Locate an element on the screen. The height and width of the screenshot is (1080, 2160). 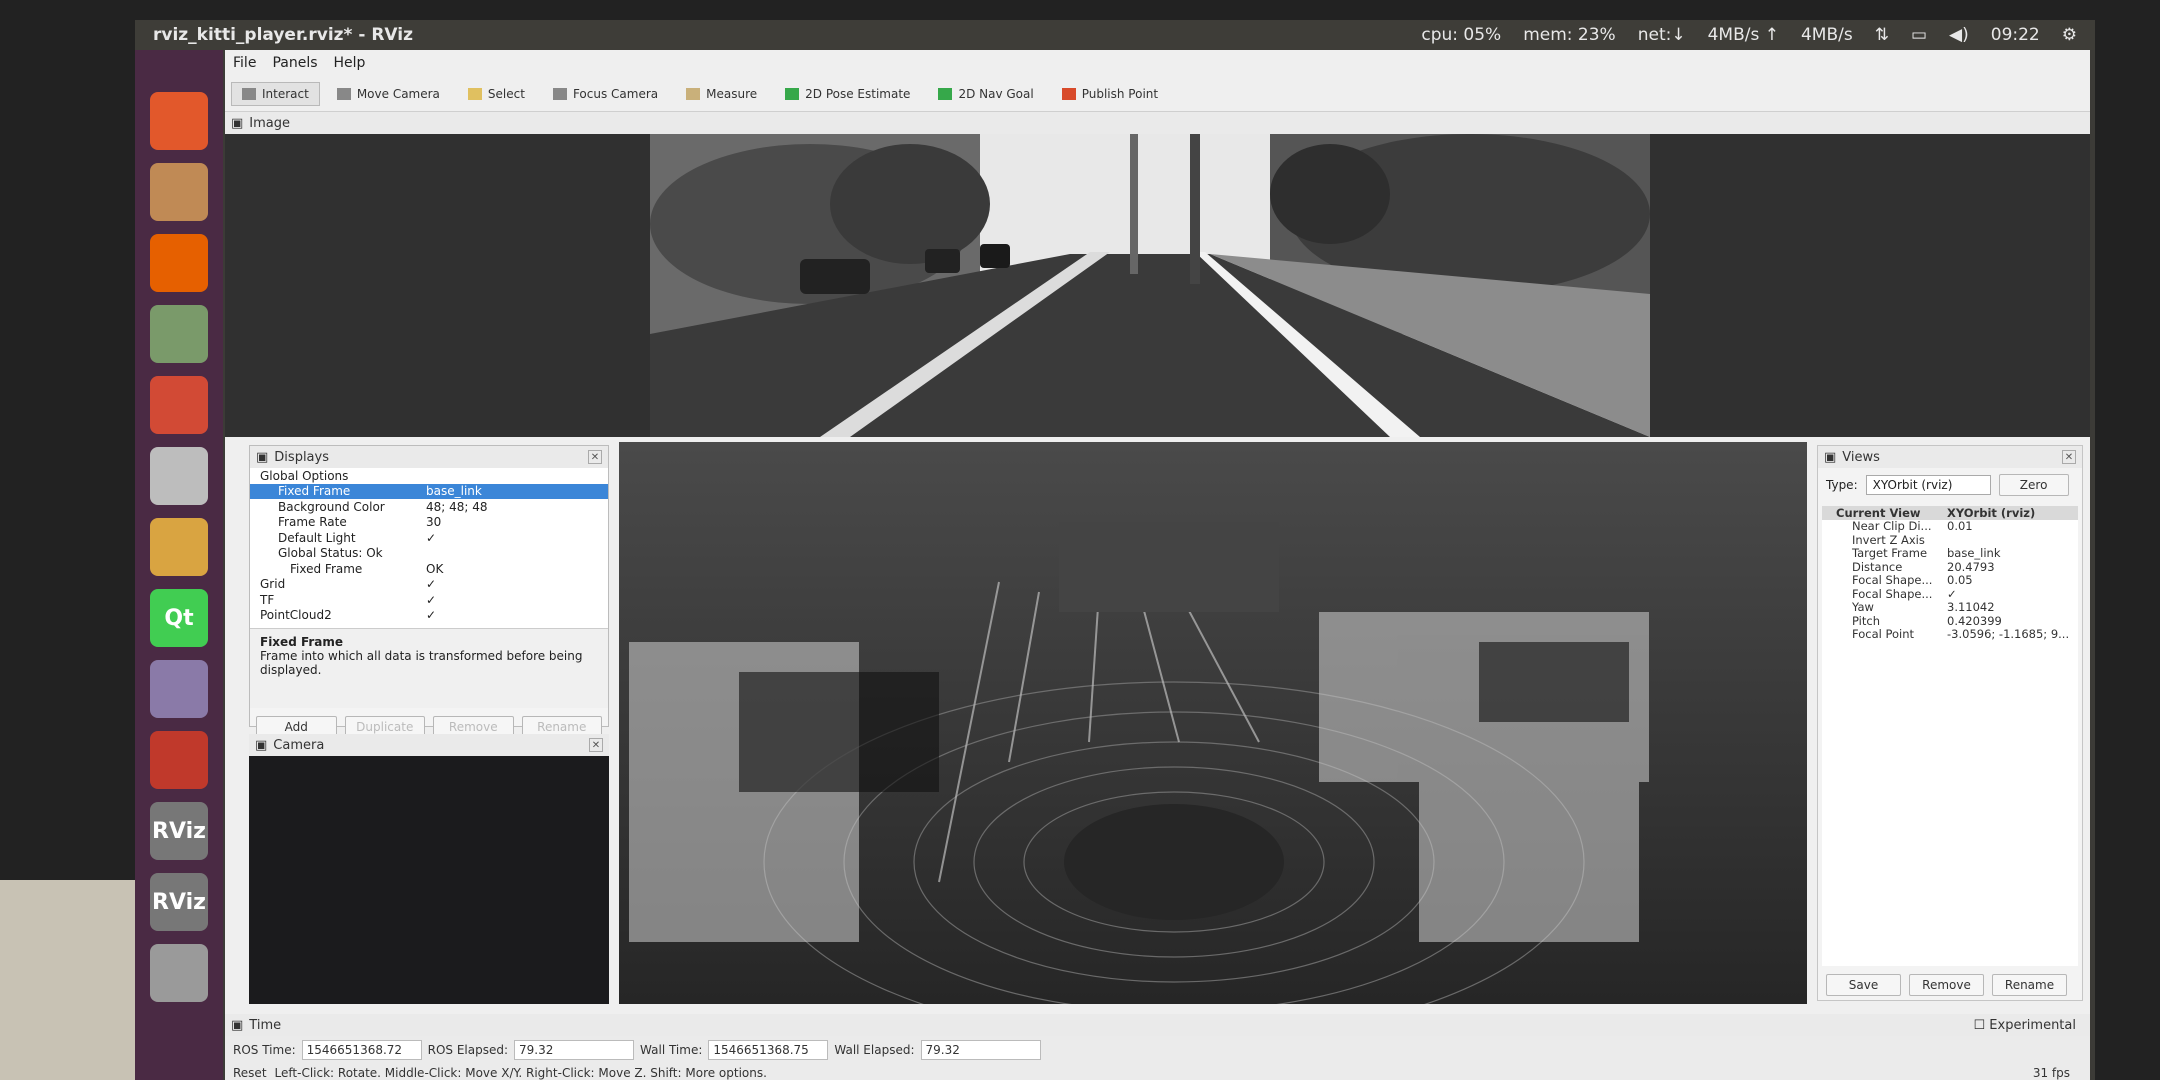
wall-time-field: 1546651368.75 is located at coordinates (768, 1050).